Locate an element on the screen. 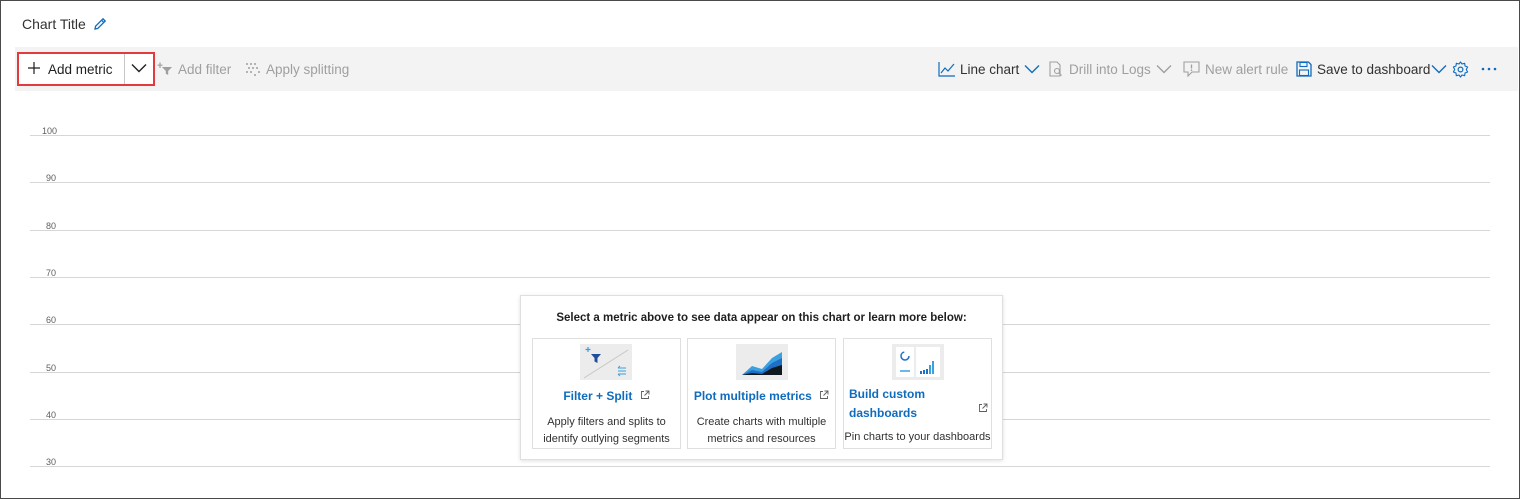 Image resolution: width=1520 pixels, height=499 pixels. area-chart-illustration-icon is located at coordinates (762, 362).